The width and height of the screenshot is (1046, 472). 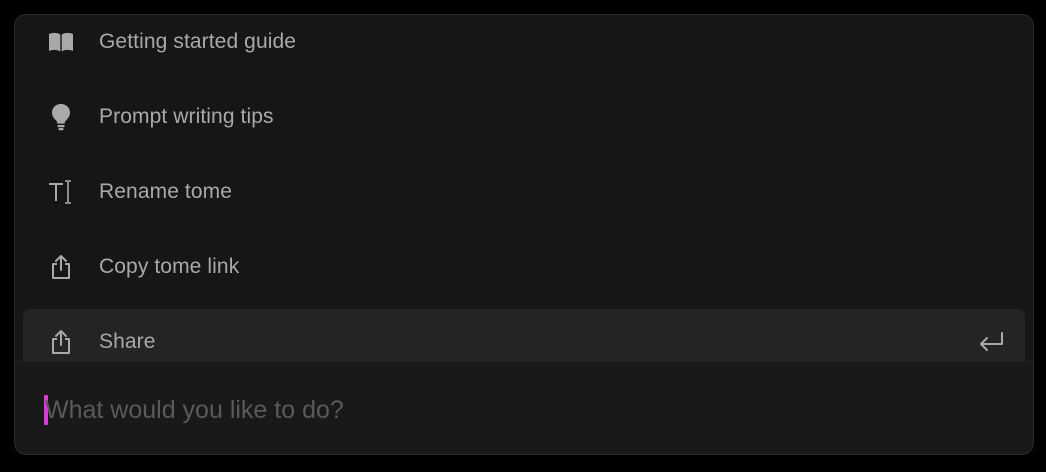 What do you see at coordinates (61, 42) in the screenshot?
I see `book-icon` at bounding box center [61, 42].